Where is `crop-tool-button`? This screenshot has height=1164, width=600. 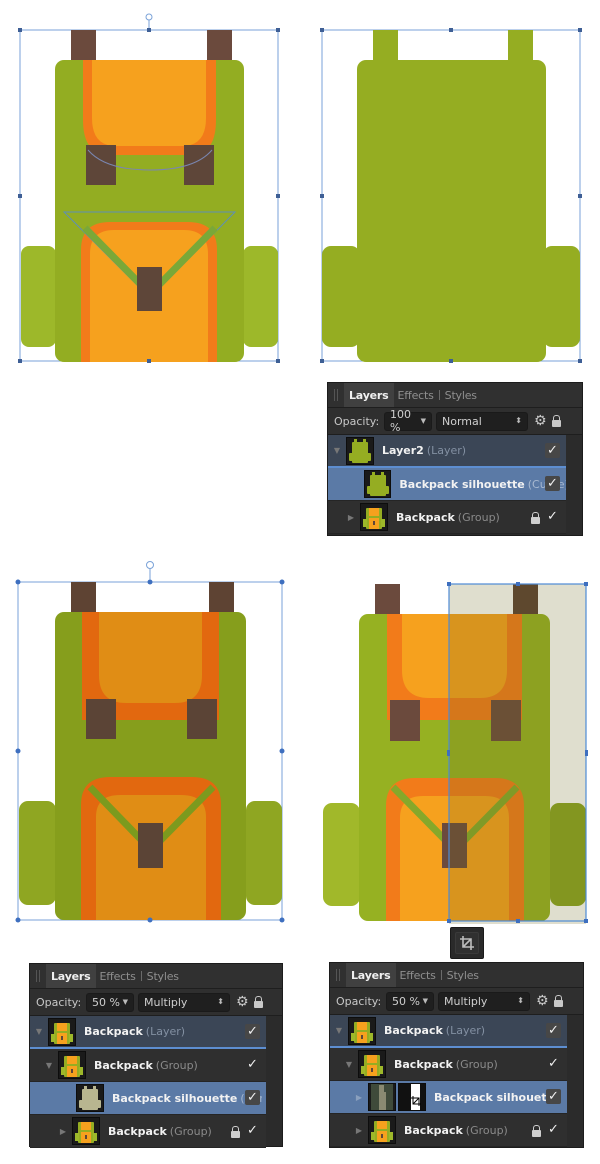 crop-tool-button is located at coordinates (467, 943).